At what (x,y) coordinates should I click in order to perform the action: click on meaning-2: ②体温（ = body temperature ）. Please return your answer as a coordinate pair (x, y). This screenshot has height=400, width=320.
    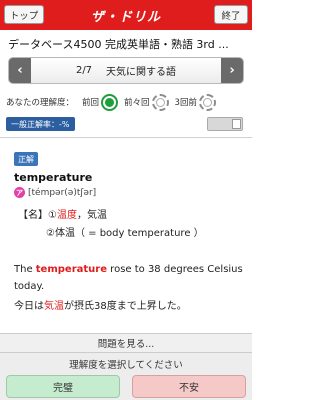
    Looking at the image, I should click on (125, 233).